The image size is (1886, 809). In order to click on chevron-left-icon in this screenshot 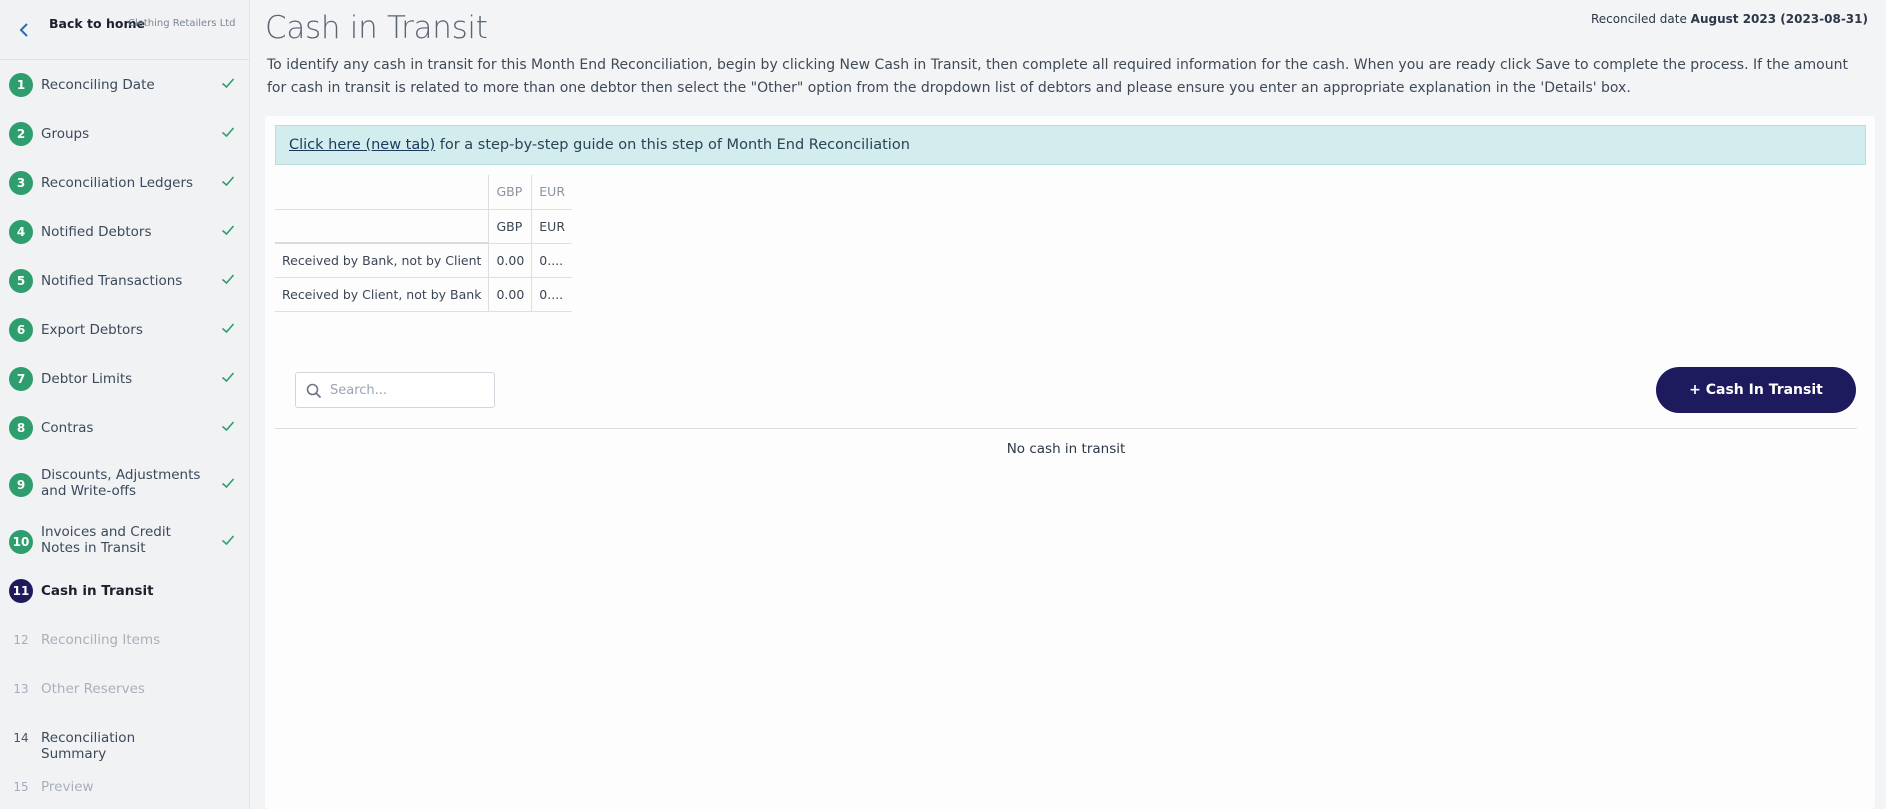, I will do `click(25, 30)`.